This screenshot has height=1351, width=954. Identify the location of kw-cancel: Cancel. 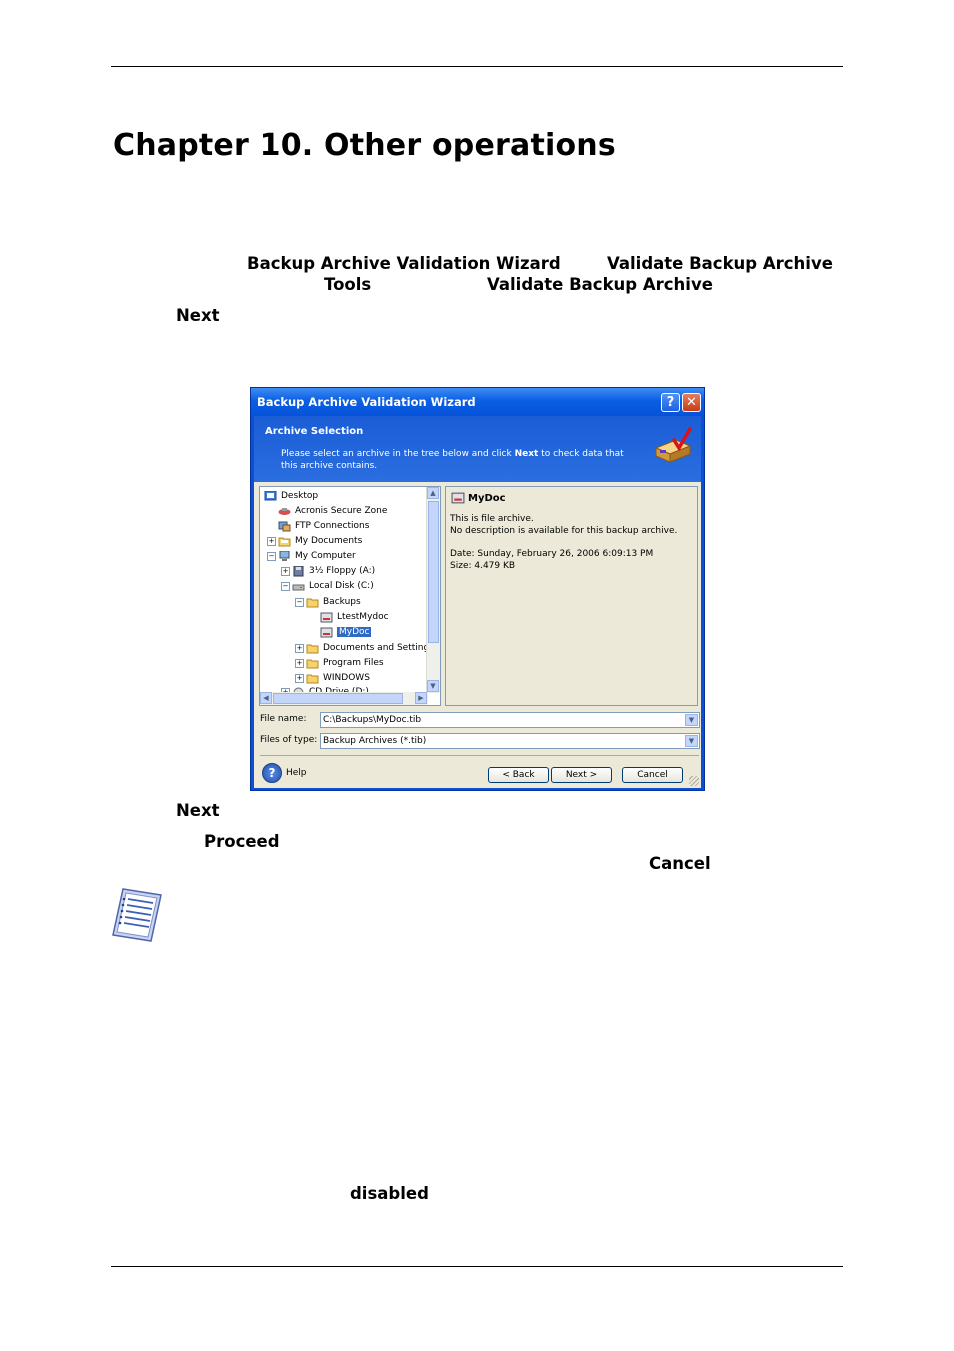
(680, 863).